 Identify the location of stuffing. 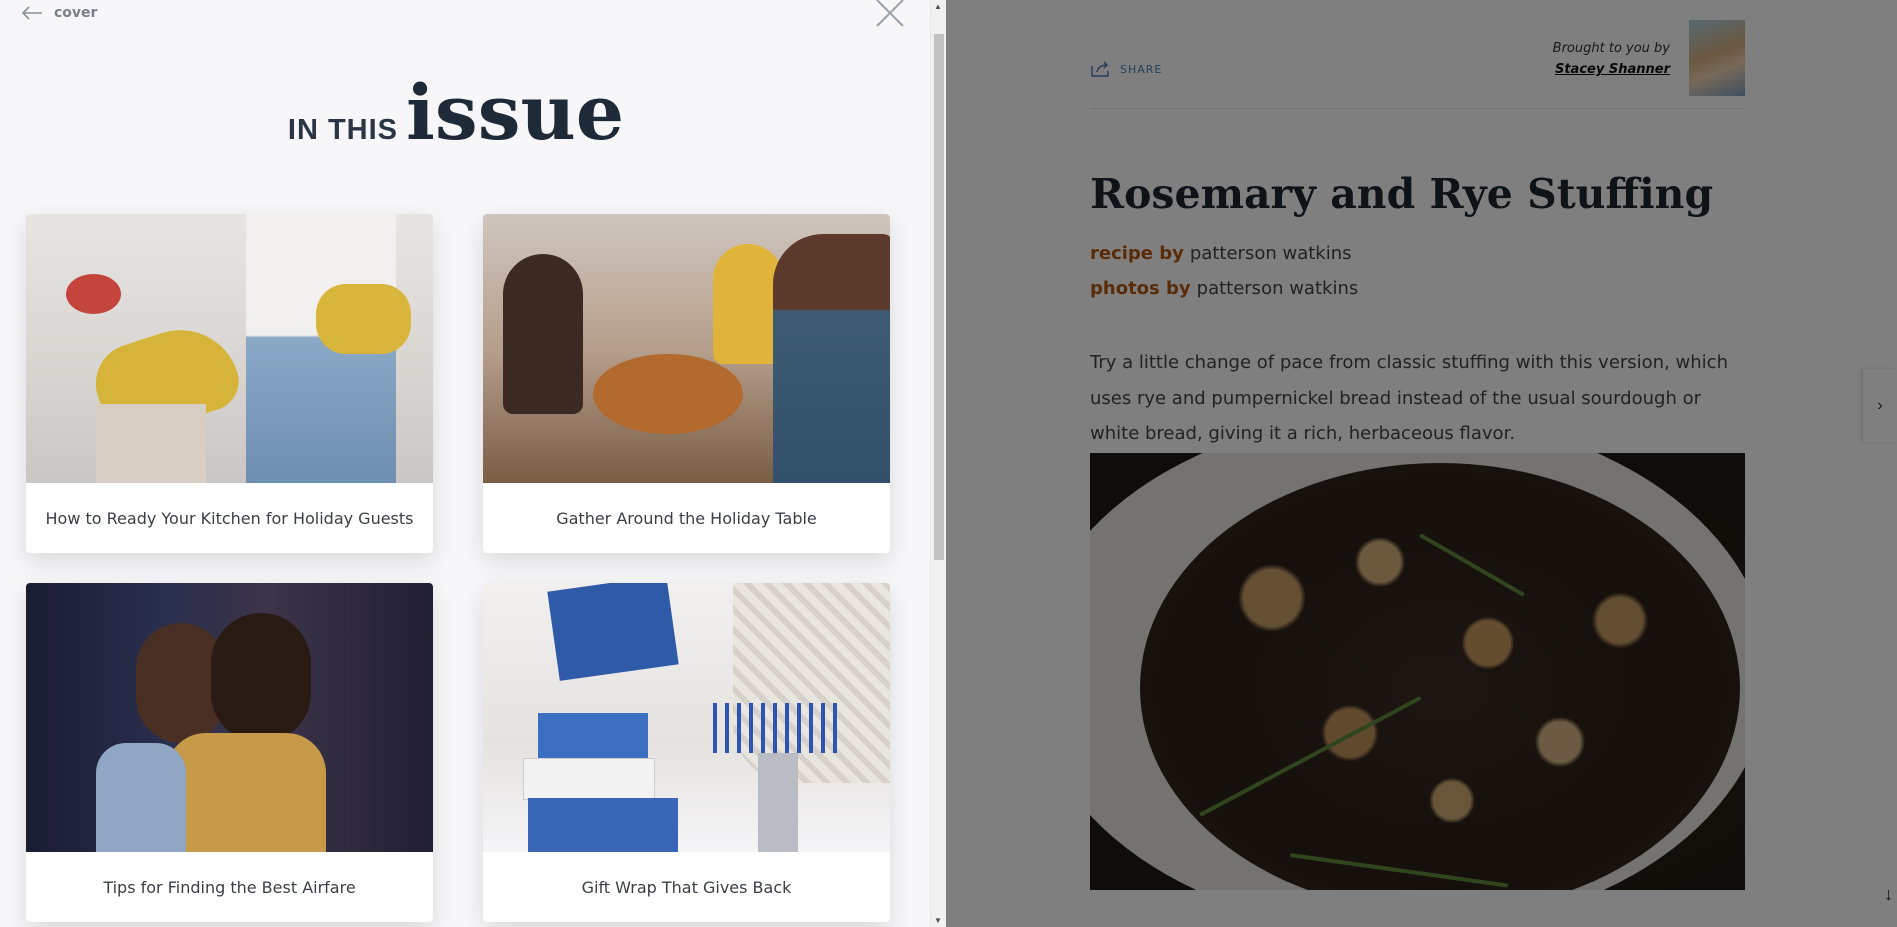
(1440, 676).